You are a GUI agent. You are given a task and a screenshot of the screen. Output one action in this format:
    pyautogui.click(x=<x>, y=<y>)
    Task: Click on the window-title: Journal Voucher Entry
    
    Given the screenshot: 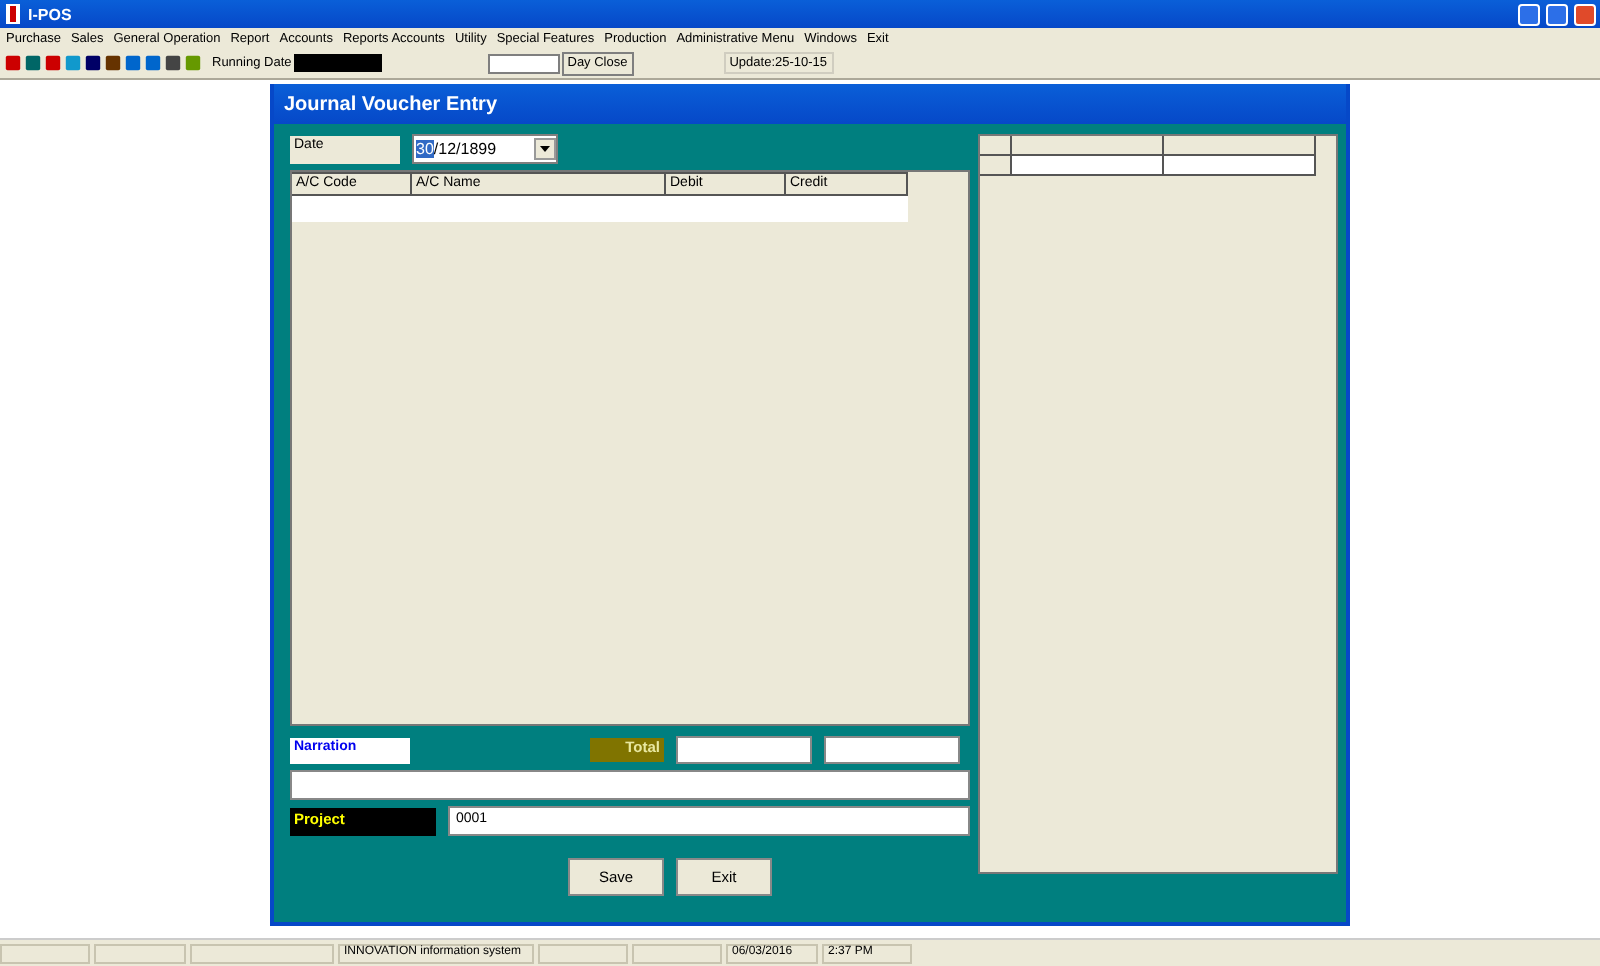 What is the action you would take?
    pyautogui.click(x=810, y=104)
    